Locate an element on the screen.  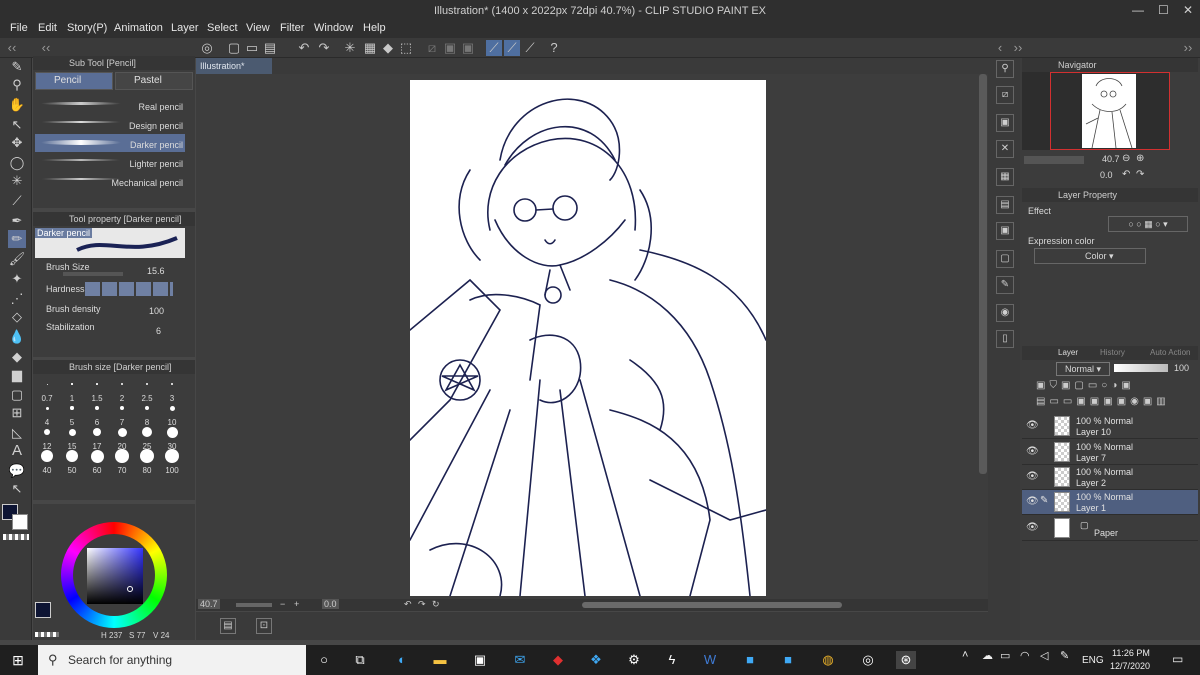
layer-row: 👁 100 % Normal Layer 2 is located at coordinates (1110, 477).